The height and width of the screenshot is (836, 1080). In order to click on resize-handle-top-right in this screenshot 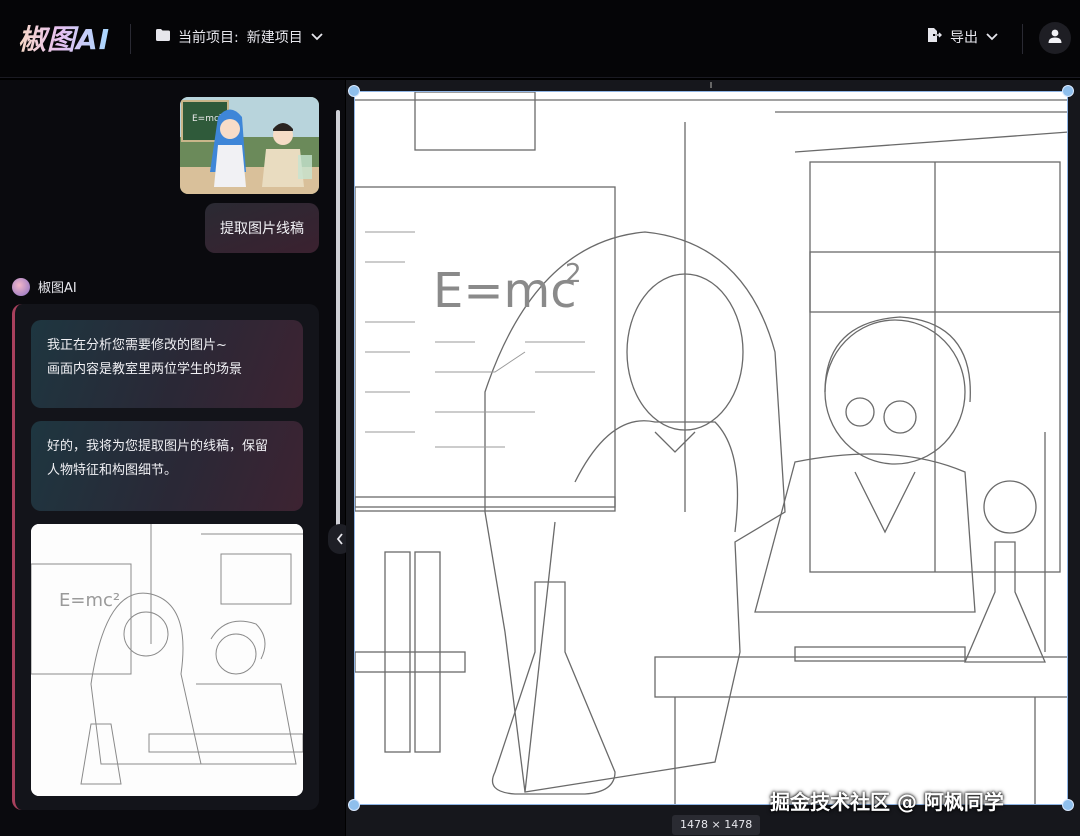, I will do `click(1068, 91)`.